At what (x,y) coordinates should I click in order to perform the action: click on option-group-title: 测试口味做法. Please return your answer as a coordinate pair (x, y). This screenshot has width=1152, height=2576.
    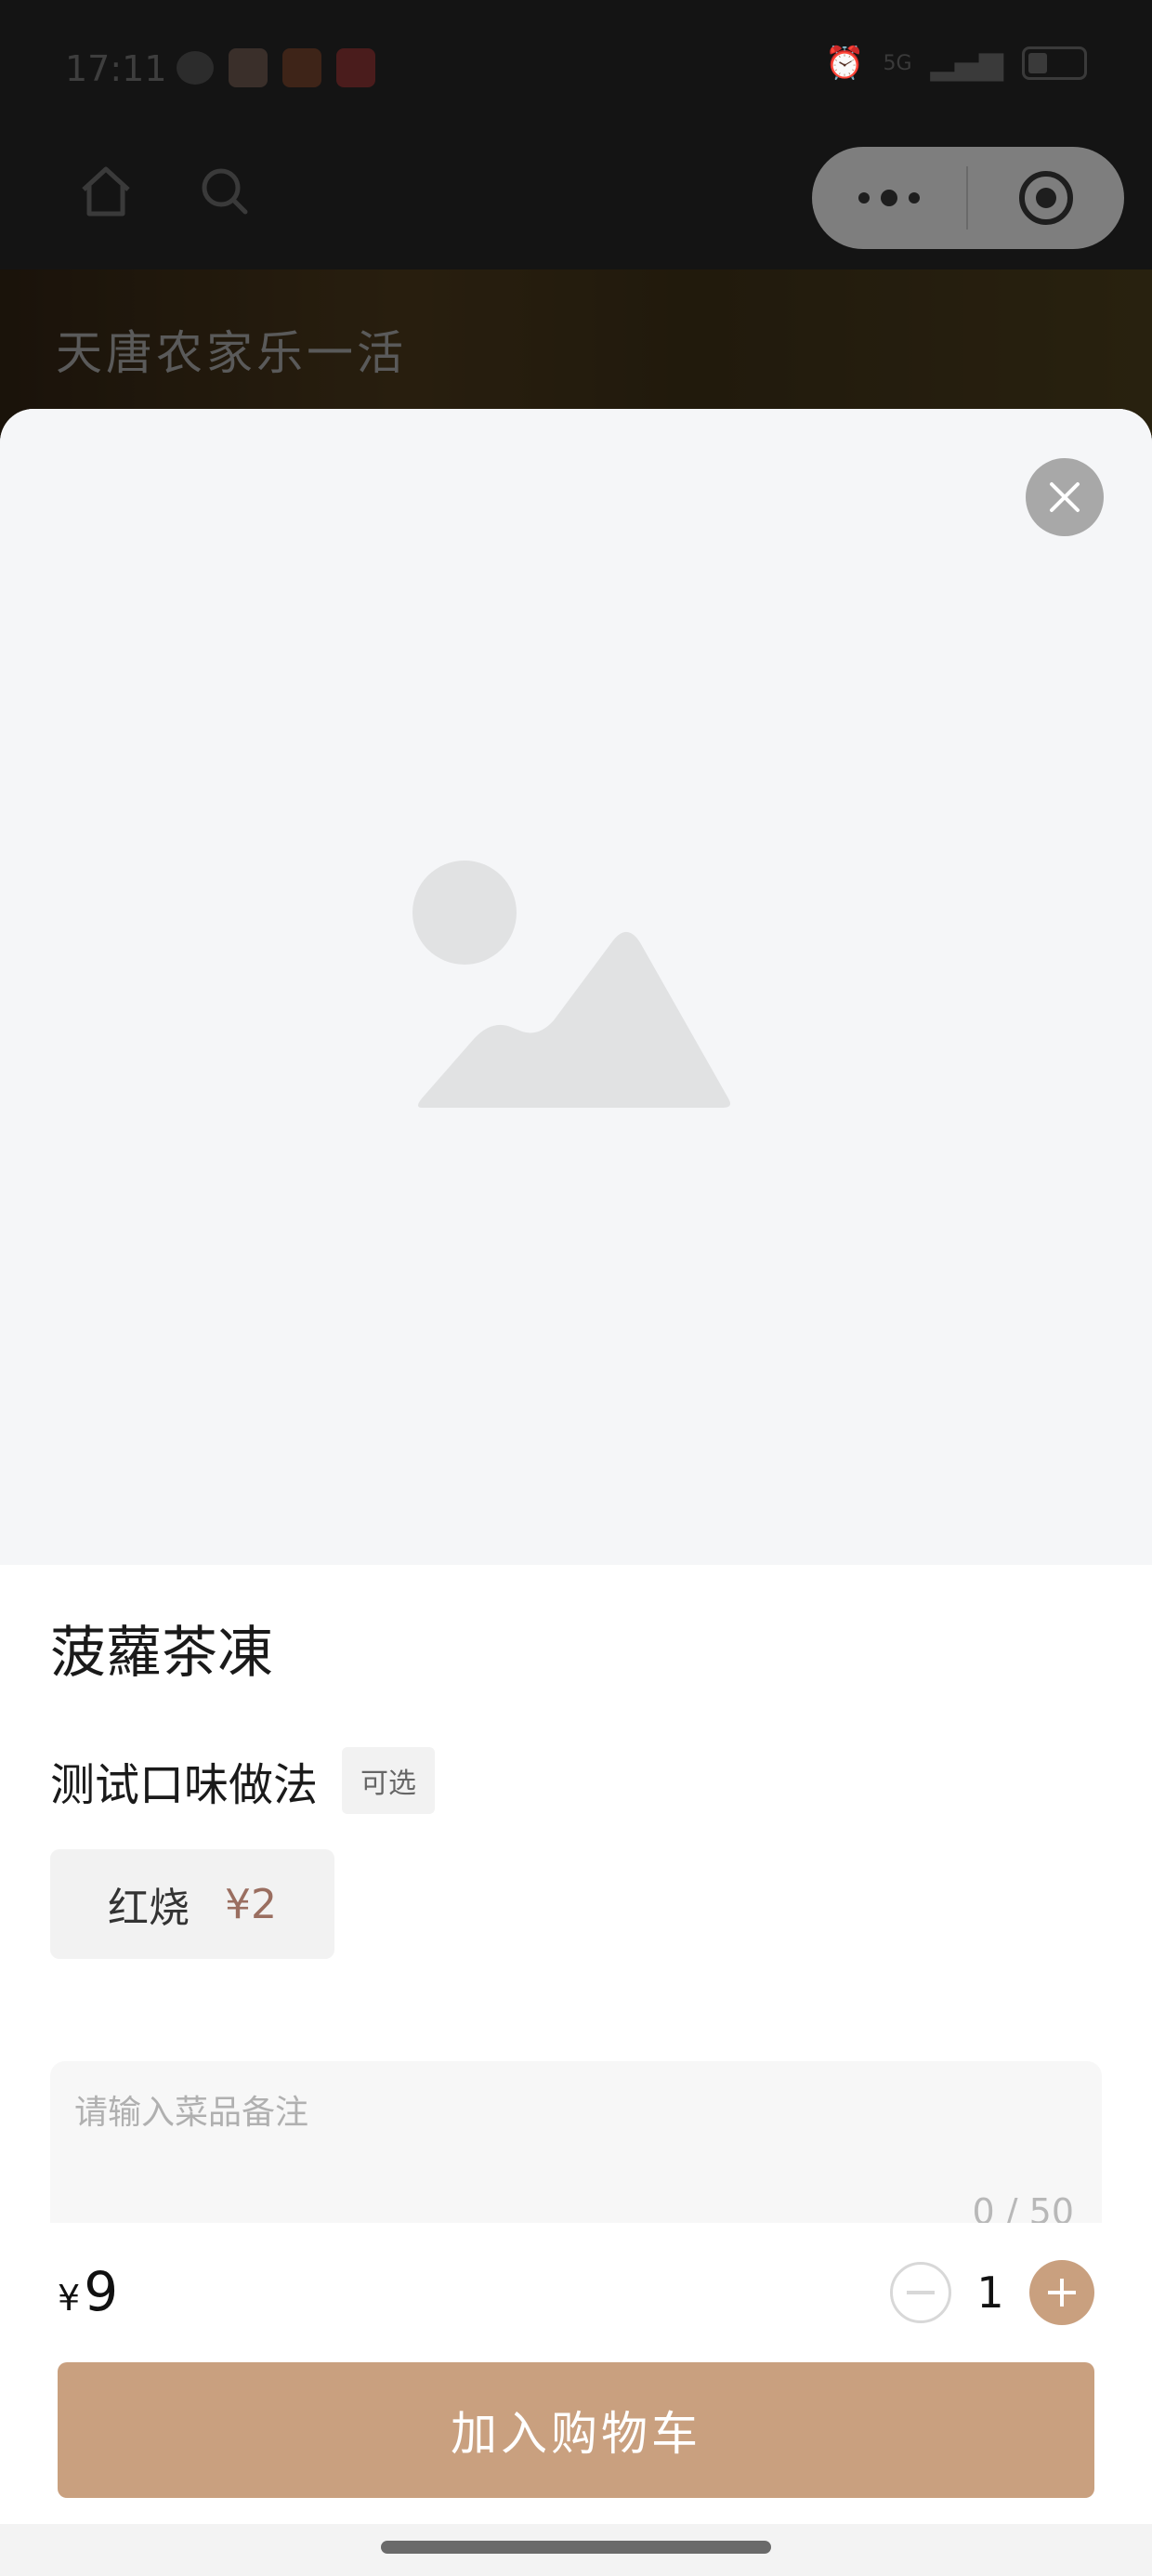
    Looking at the image, I should click on (184, 1785).